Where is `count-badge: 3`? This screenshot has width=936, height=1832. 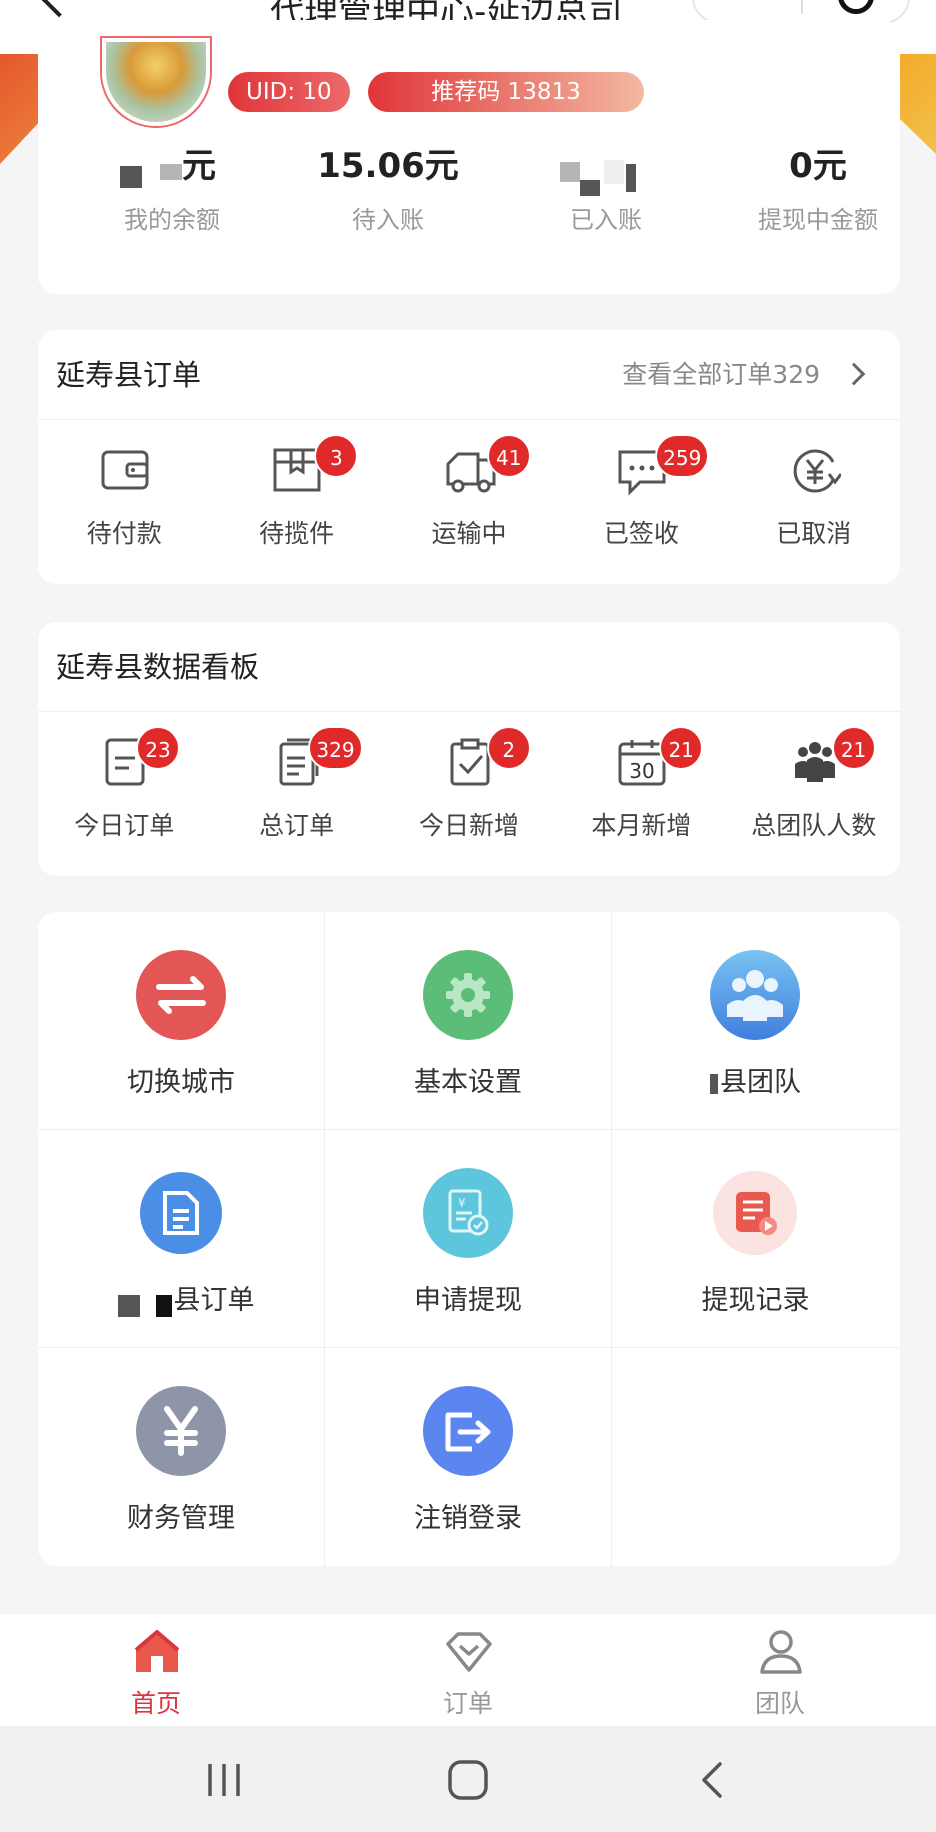 count-badge: 3 is located at coordinates (336, 456).